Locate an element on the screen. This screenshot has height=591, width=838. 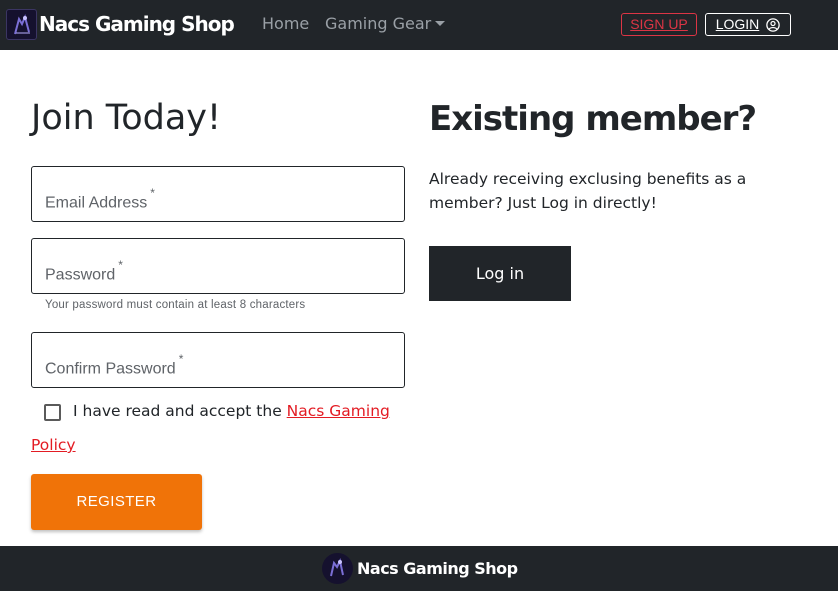
footer-brand: Nacs Gaming Shop is located at coordinates (420, 568).